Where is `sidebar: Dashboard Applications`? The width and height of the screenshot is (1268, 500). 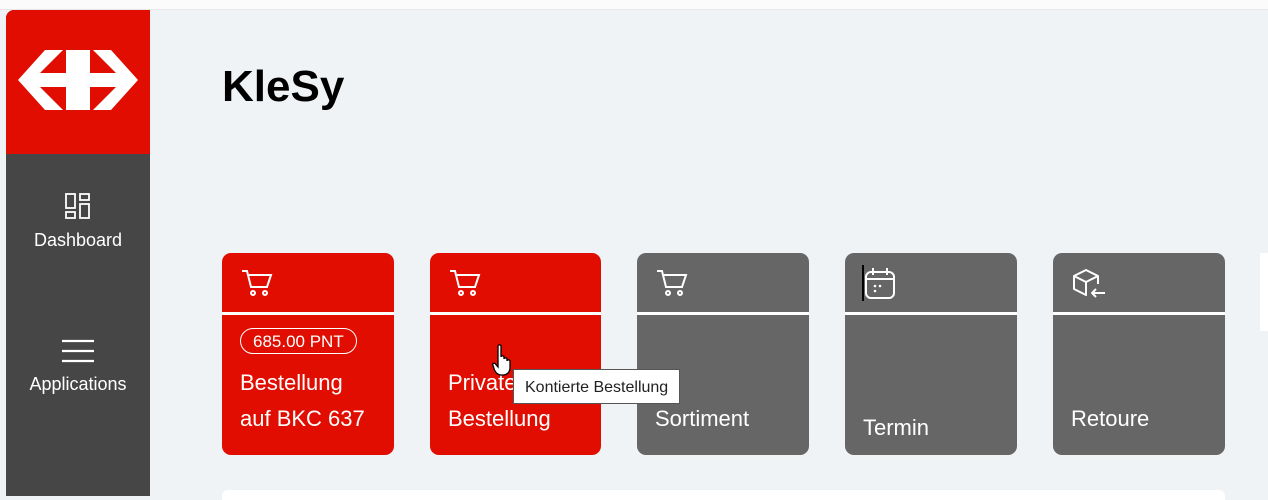
sidebar: Dashboard Applications is located at coordinates (78, 253).